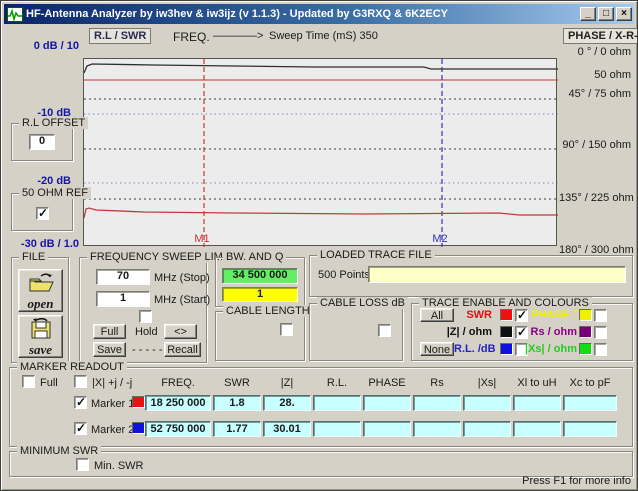  I want to click on loaded-trace-title: LOADED TRACE FILE, so click(376, 255).